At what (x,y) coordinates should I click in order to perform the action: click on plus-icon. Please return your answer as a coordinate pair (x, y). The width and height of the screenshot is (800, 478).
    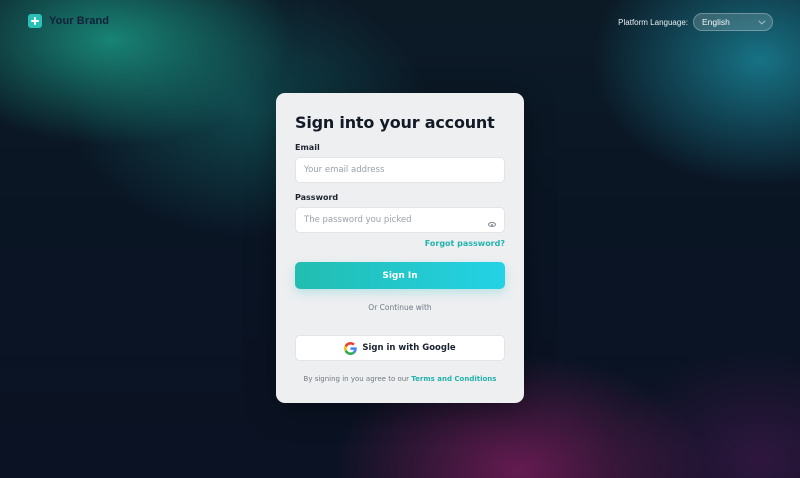
    Looking at the image, I should click on (35, 21).